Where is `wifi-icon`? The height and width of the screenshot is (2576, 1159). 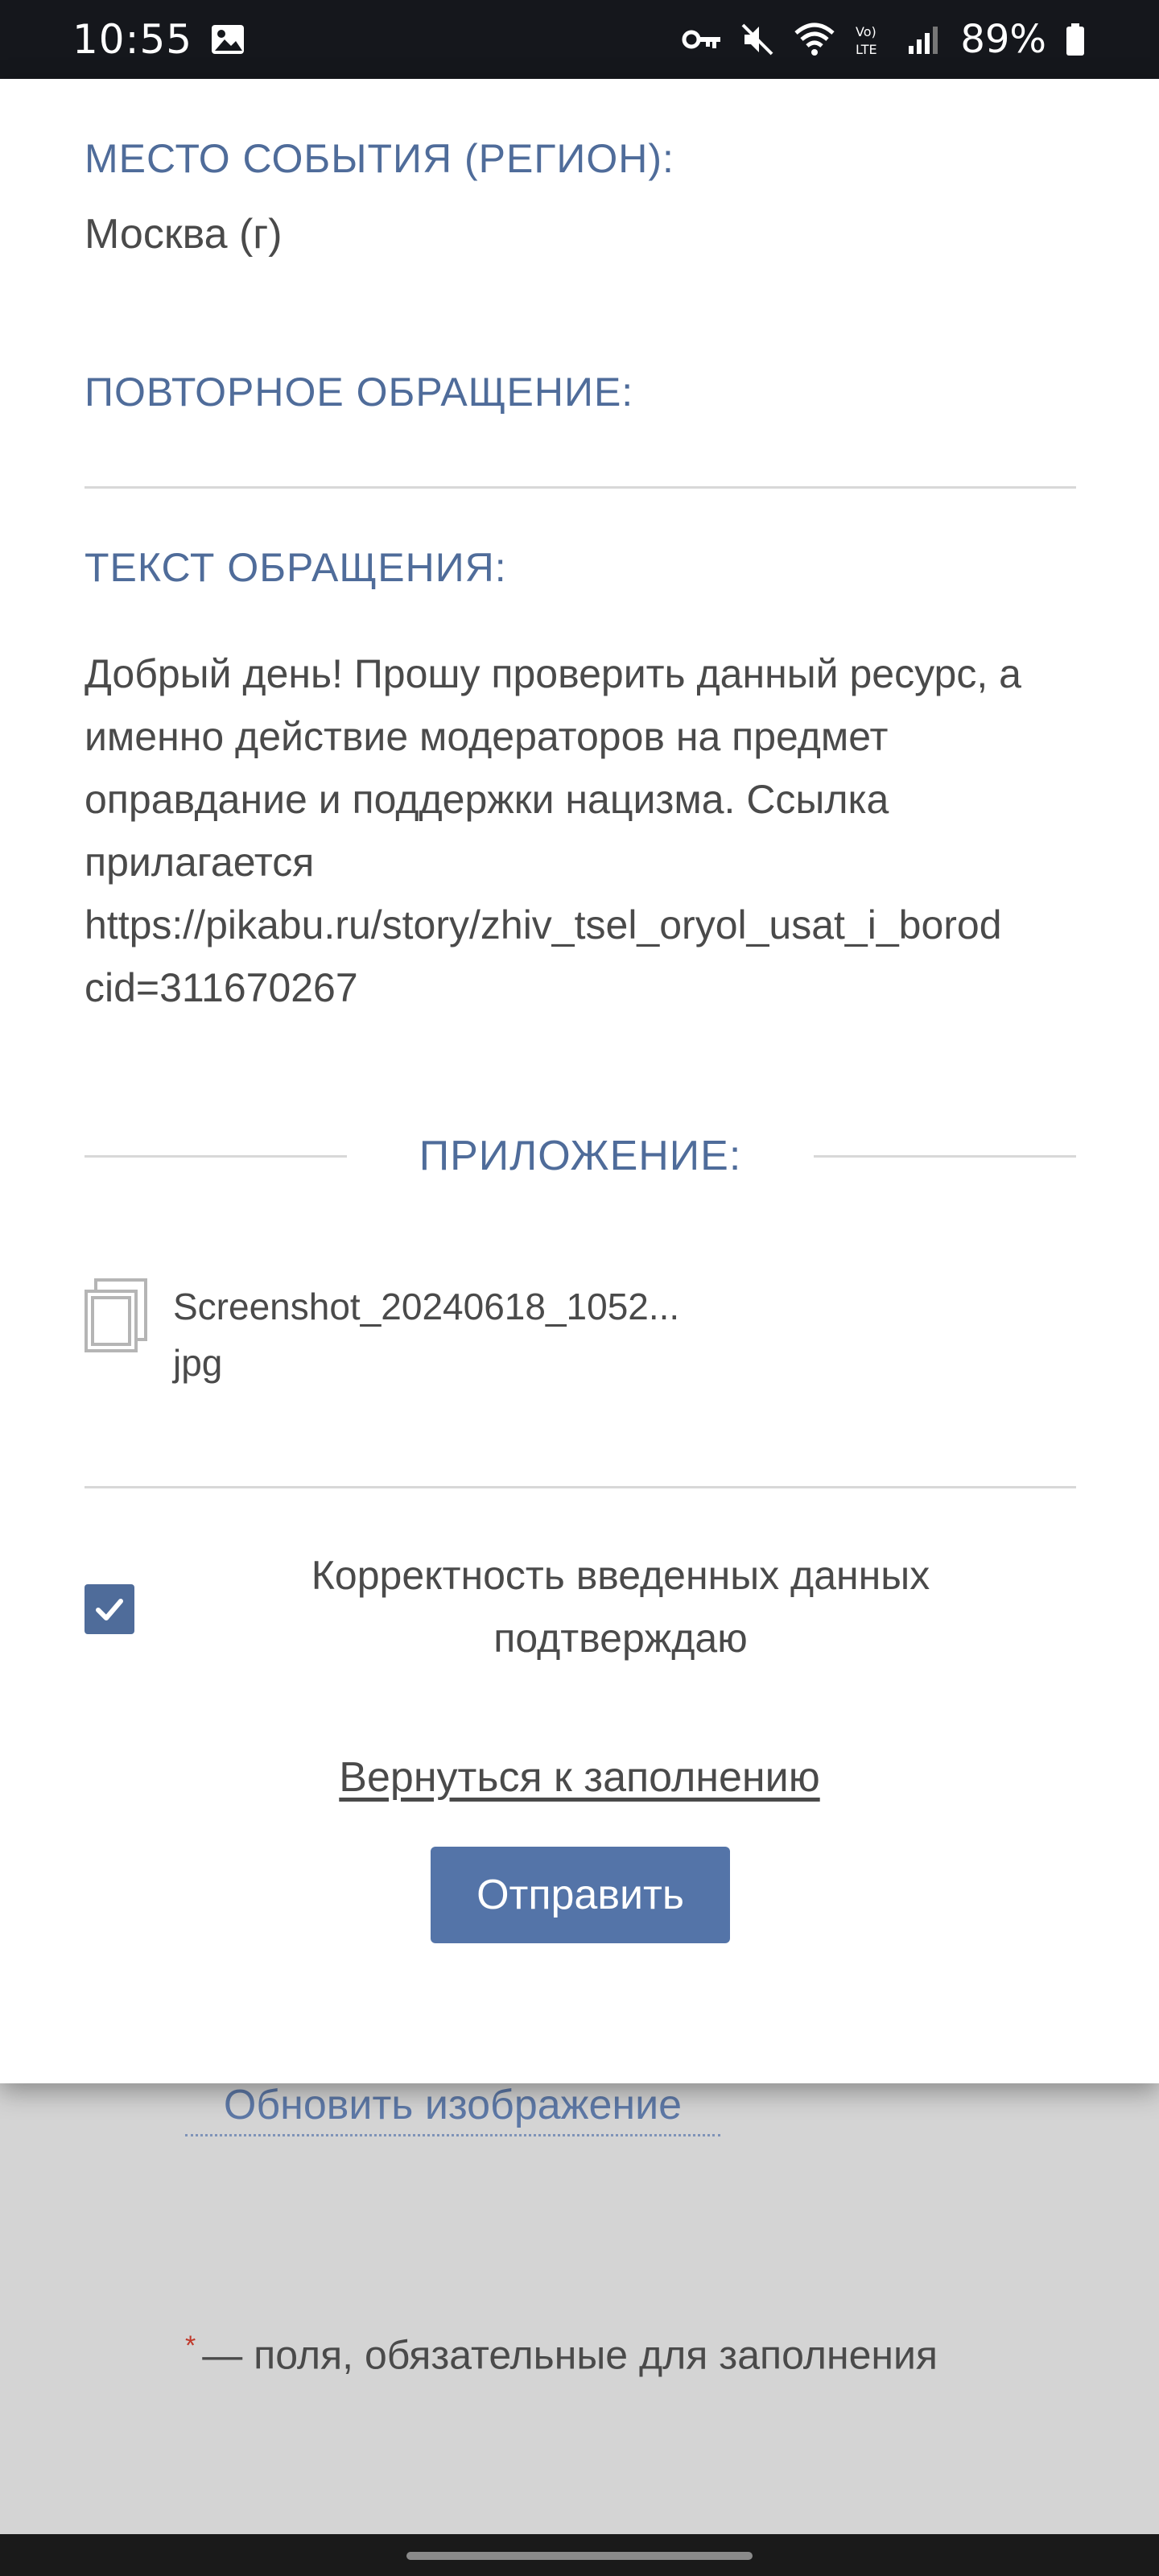 wifi-icon is located at coordinates (814, 39).